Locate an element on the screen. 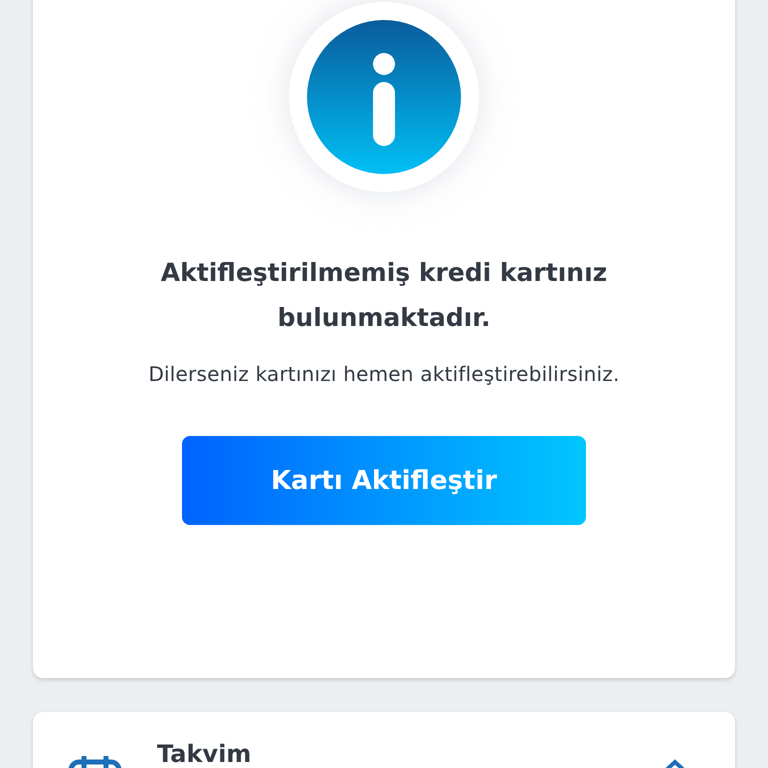  activate-card-button: Kartı Aktifleştir is located at coordinates (384, 480).